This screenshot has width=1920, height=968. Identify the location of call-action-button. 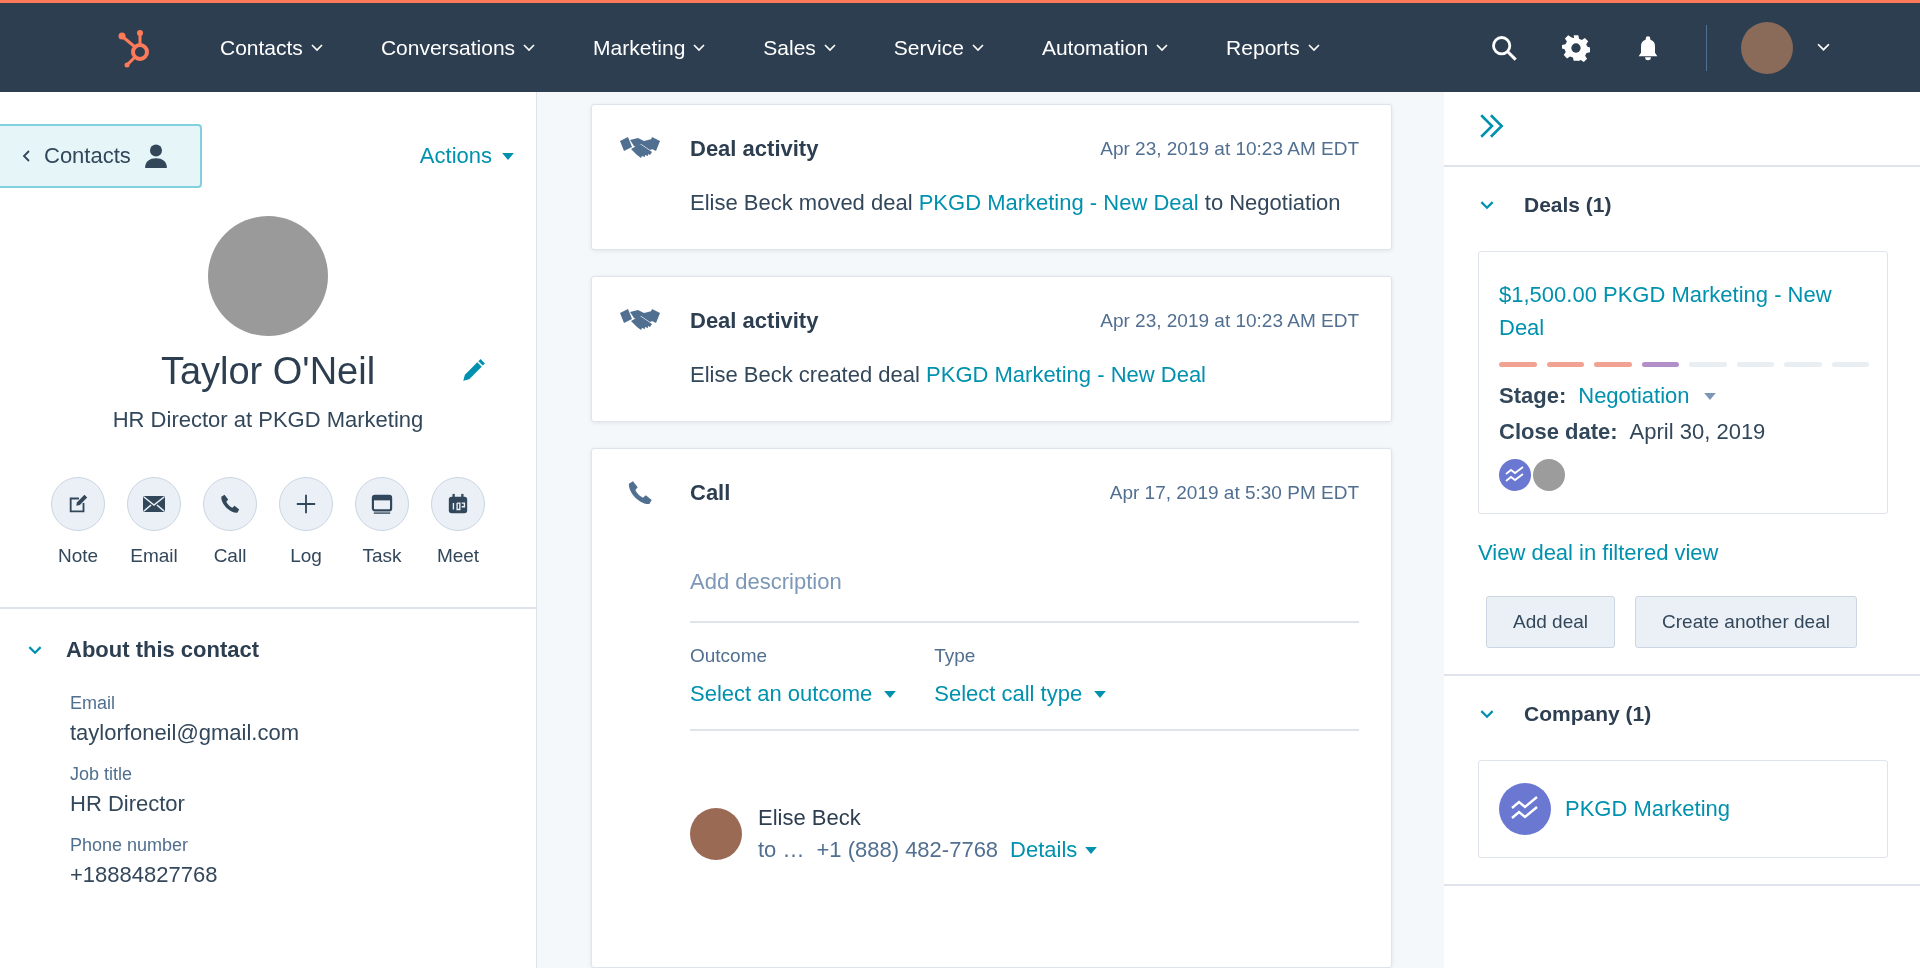
(230, 504).